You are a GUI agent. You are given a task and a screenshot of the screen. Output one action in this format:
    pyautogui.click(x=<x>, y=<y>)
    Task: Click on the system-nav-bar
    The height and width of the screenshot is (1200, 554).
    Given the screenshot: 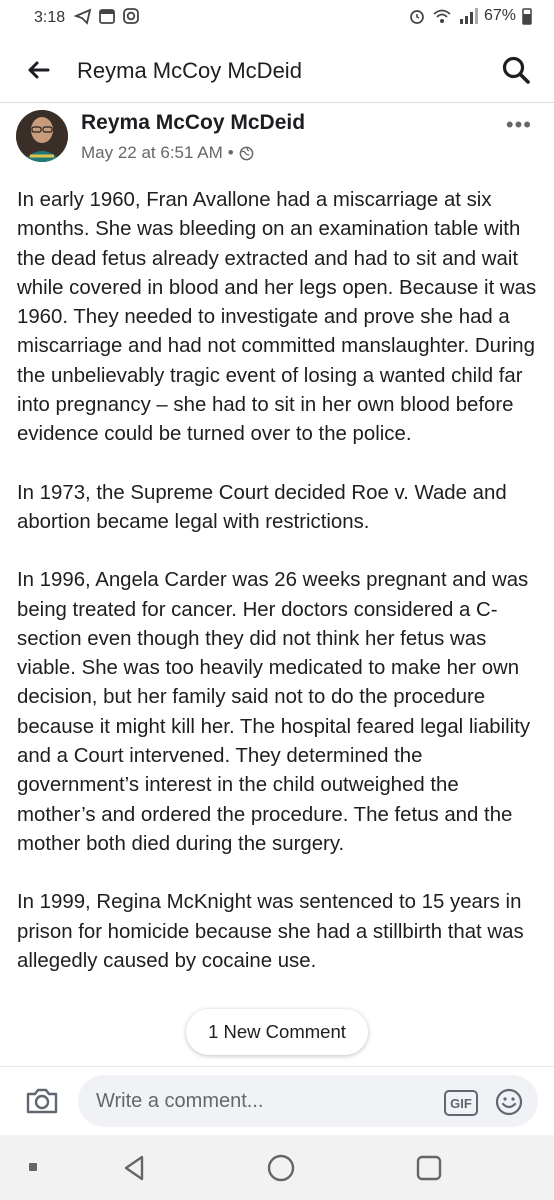 What is the action you would take?
    pyautogui.click(x=277, y=1167)
    